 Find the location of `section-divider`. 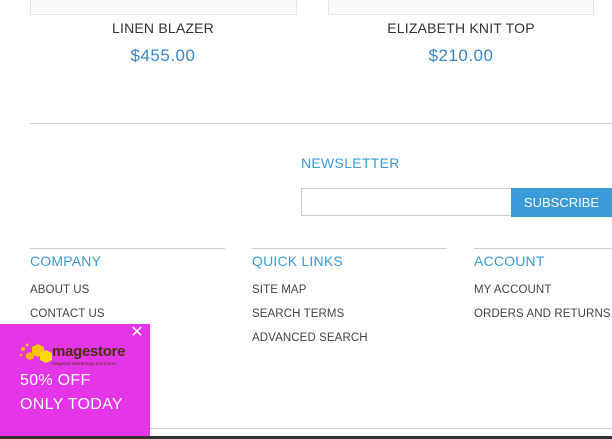

section-divider is located at coordinates (321, 123).